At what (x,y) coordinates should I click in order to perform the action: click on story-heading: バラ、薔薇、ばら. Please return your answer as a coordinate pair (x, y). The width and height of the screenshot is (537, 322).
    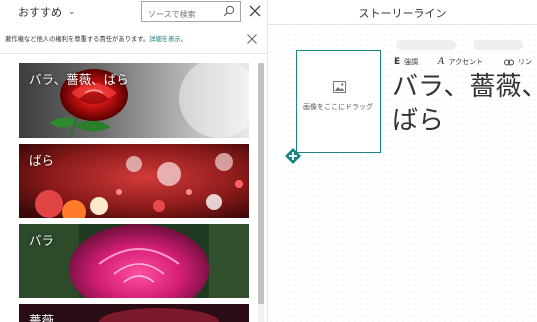
    Looking at the image, I should click on (464, 104).